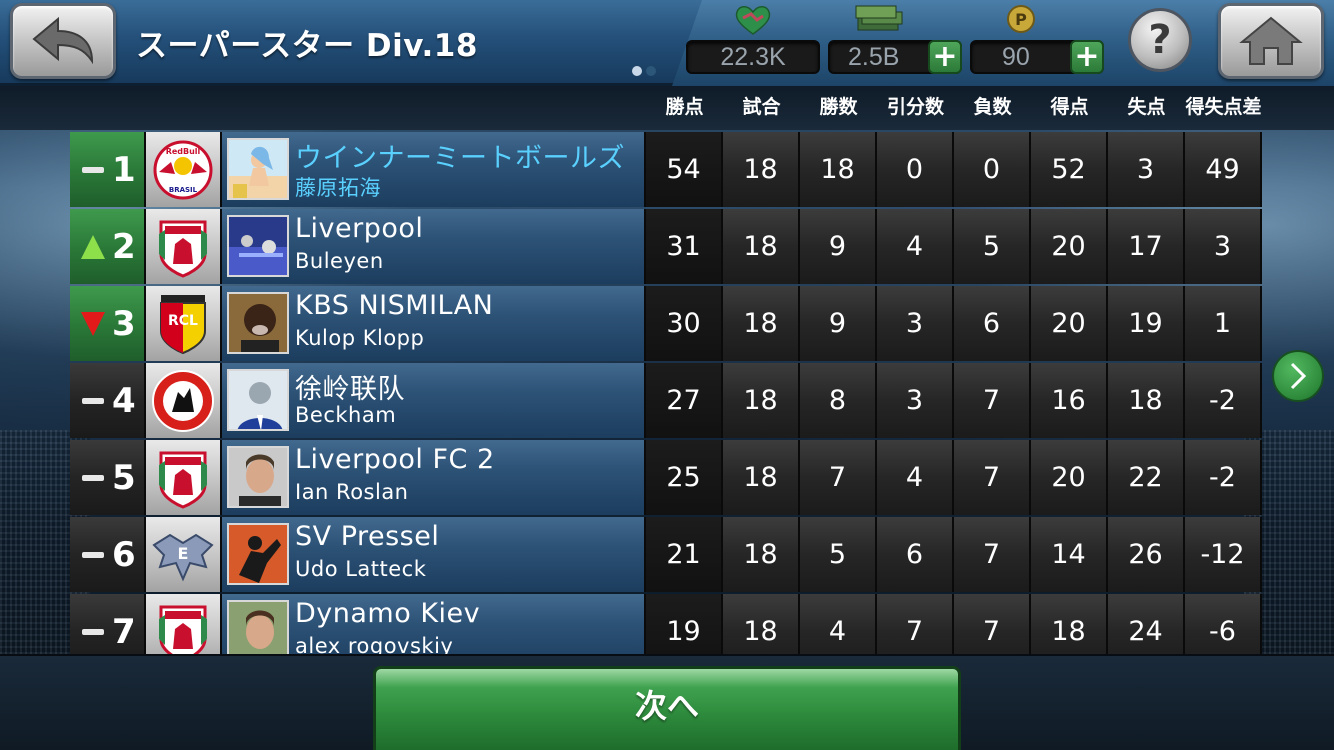  Describe the element at coordinates (183, 151) in the screenshot. I see `svg-text: RedBull` at that location.